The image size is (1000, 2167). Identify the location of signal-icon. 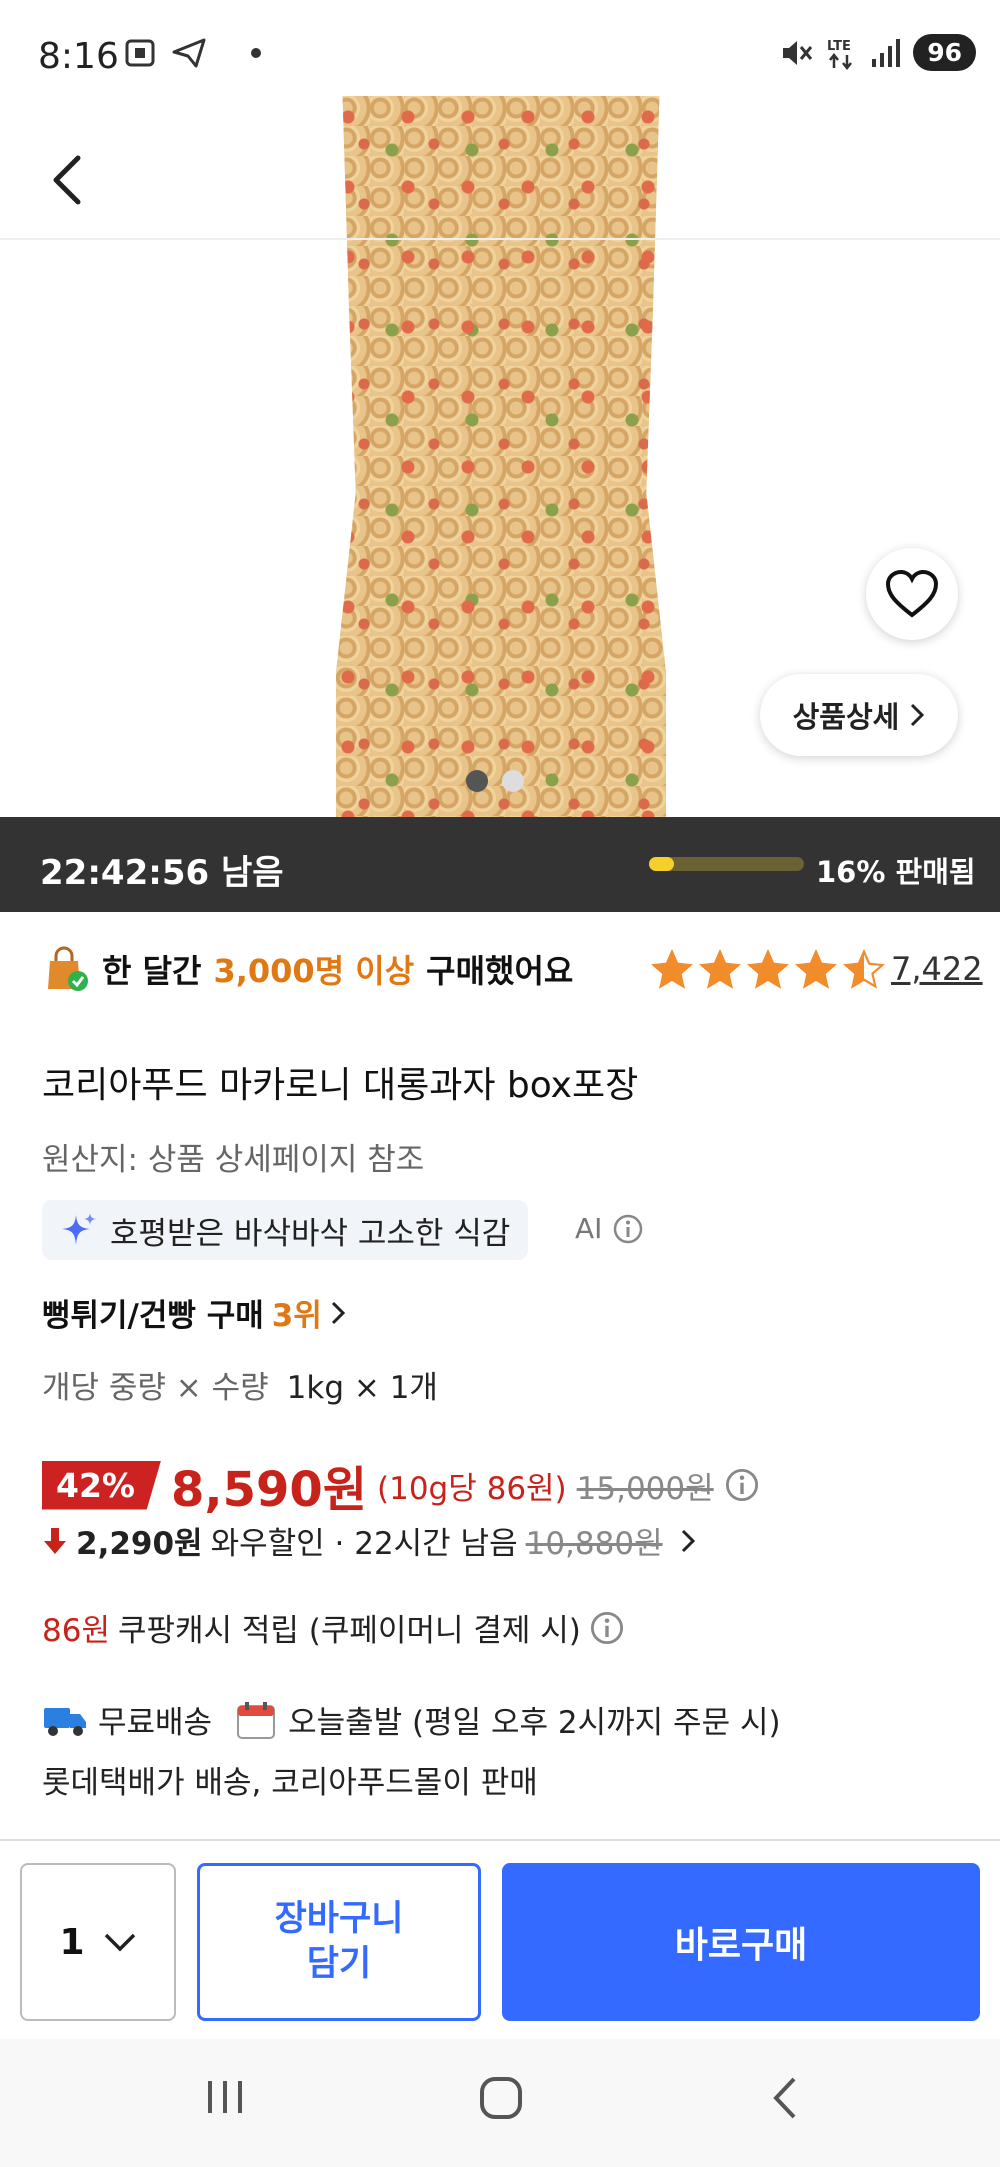
(886, 52).